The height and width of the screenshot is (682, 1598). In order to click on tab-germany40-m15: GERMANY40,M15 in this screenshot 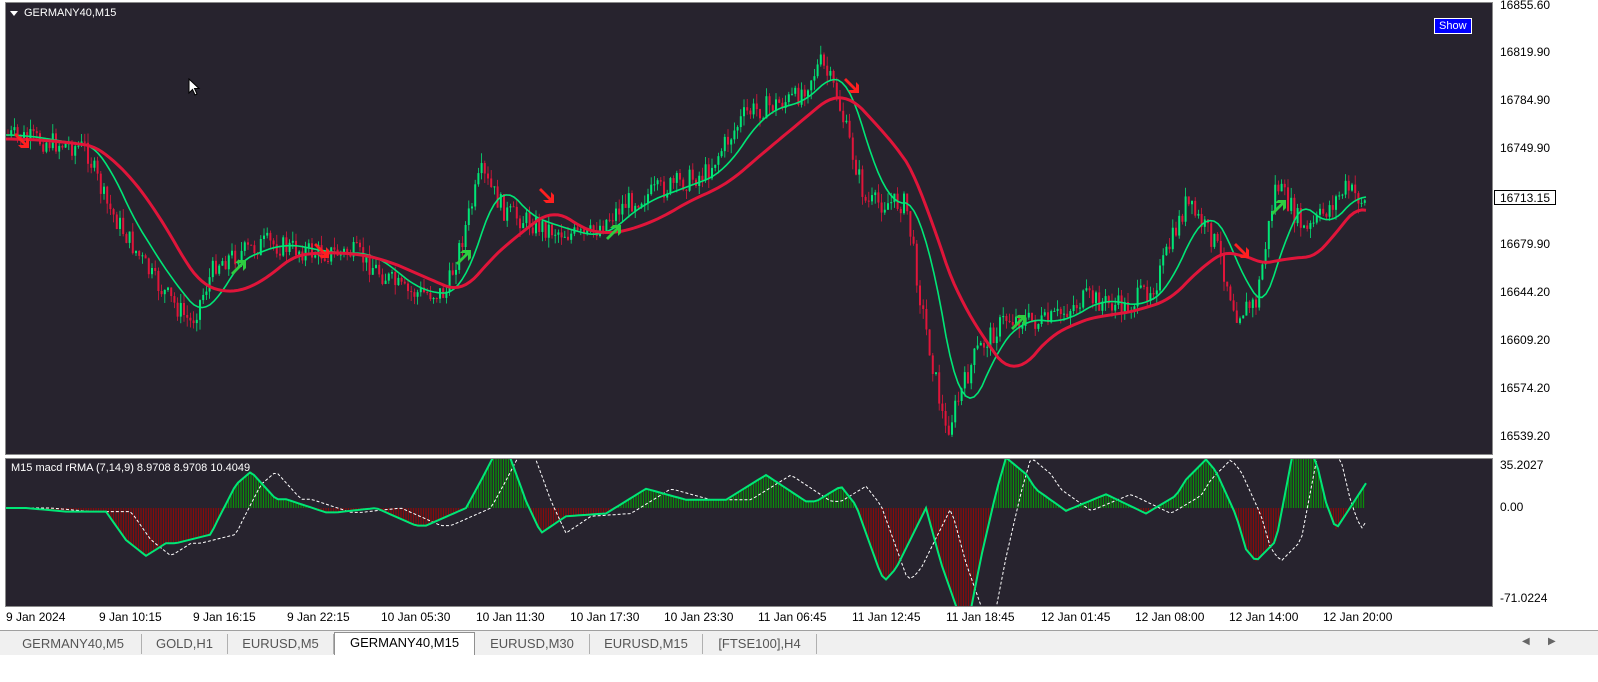, I will do `click(404, 643)`.